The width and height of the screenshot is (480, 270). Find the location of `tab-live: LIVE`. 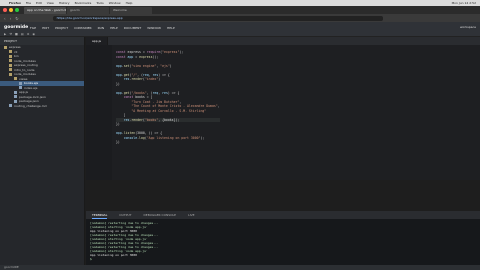

tab-live: LIVE is located at coordinates (191, 215).